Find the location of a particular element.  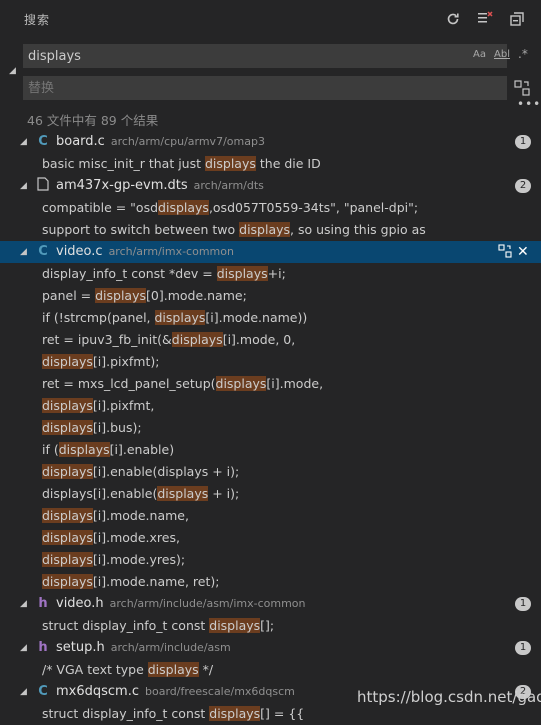

file-name: video.c is located at coordinates (79, 251).